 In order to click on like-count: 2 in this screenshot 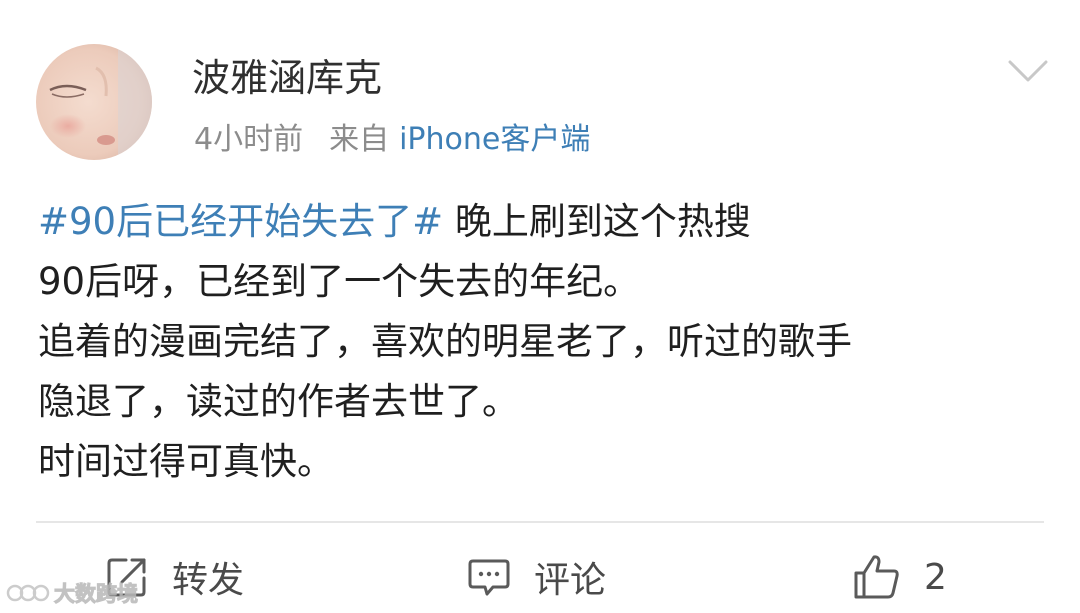, I will do `click(935, 577)`.